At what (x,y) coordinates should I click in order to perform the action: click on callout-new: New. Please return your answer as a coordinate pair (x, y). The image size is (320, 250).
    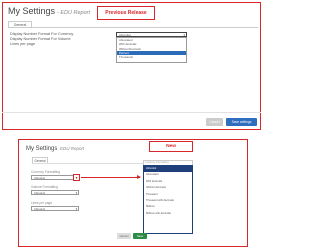
    Looking at the image, I should click on (171, 146).